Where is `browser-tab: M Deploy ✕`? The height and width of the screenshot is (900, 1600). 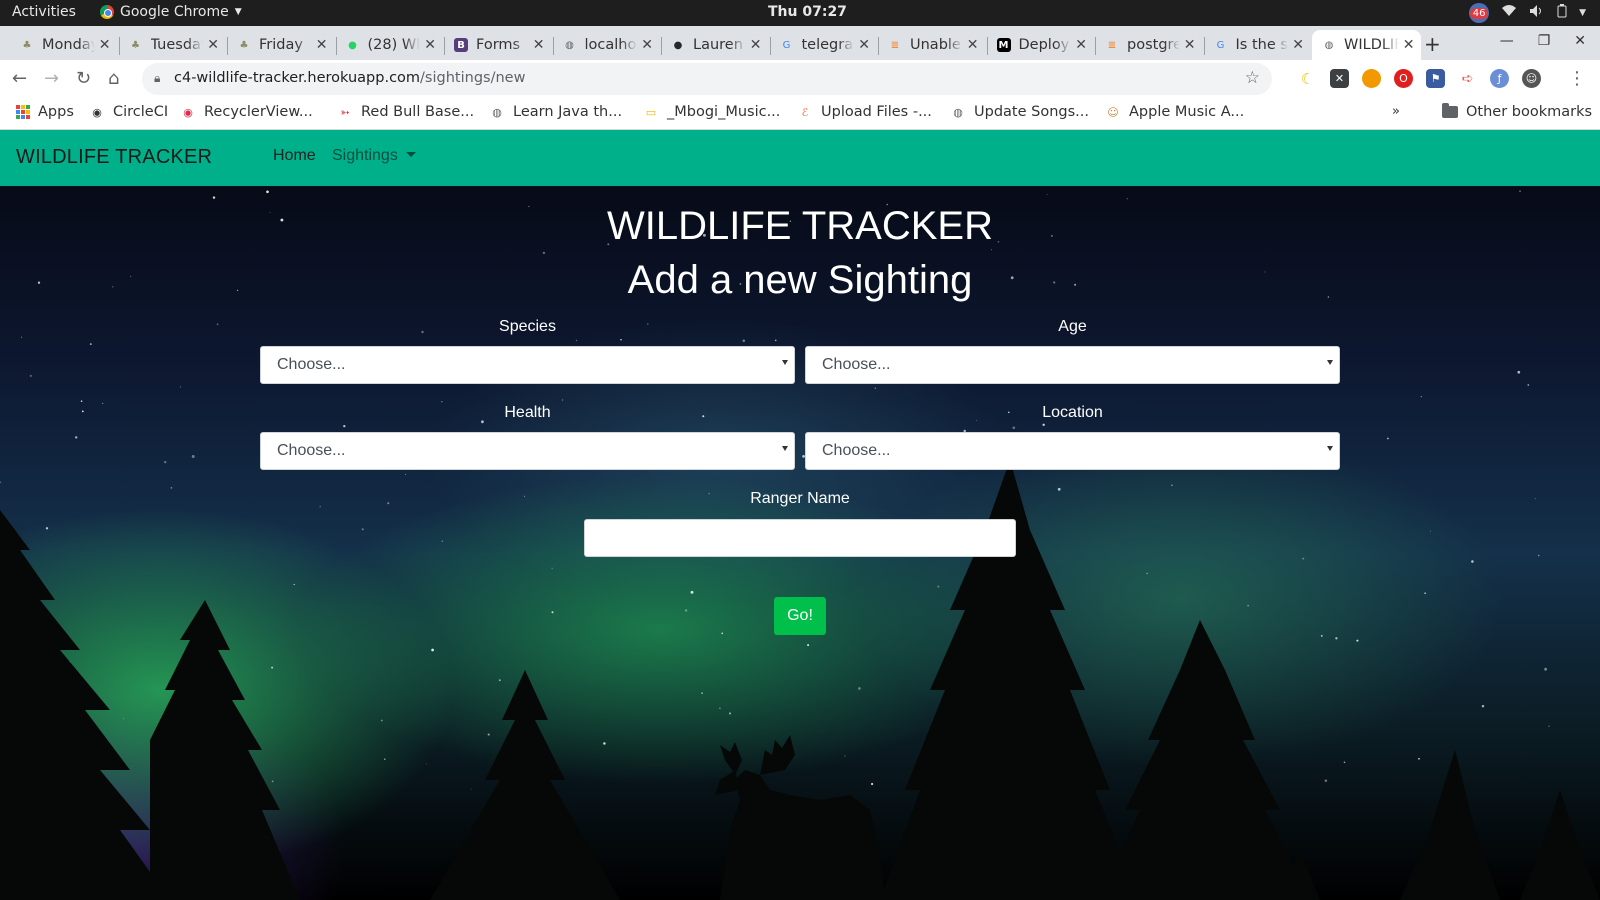
browser-tab: M Deploy ✕ is located at coordinates (1040, 45).